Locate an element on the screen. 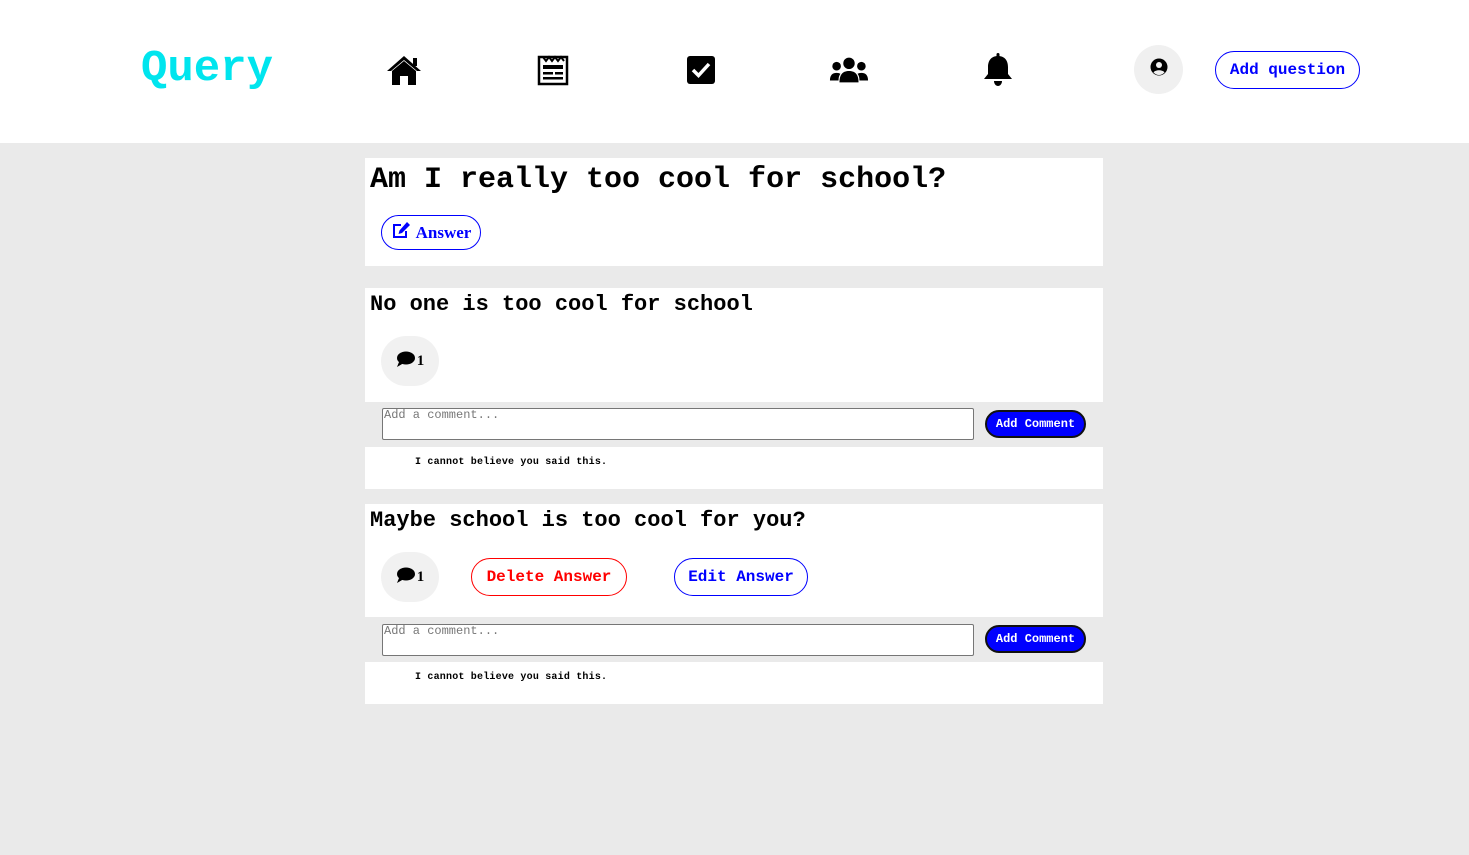  edit-answer-button: Edit Answer is located at coordinates (741, 577).